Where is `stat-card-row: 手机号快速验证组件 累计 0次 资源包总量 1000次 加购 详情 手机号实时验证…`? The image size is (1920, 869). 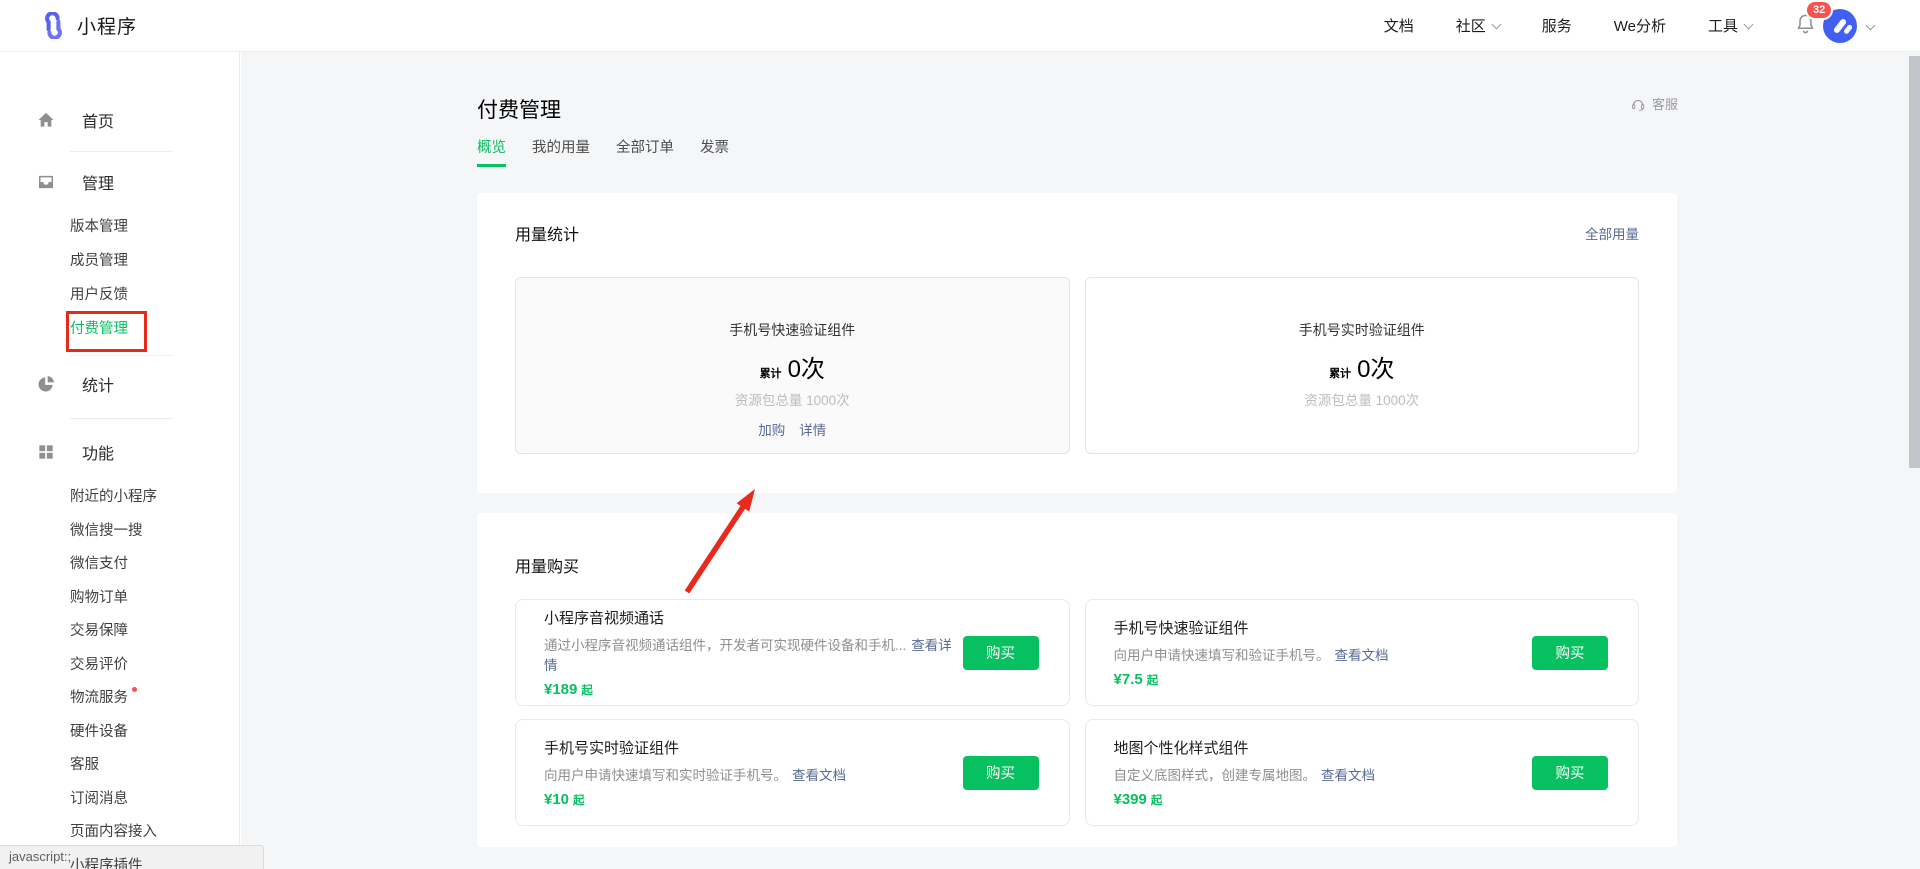
stat-card-row: 手机号快速验证组件 累计 0次 资源包总量 1000次 加购 详情 手机号实时验证… is located at coordinates (1077, 365).